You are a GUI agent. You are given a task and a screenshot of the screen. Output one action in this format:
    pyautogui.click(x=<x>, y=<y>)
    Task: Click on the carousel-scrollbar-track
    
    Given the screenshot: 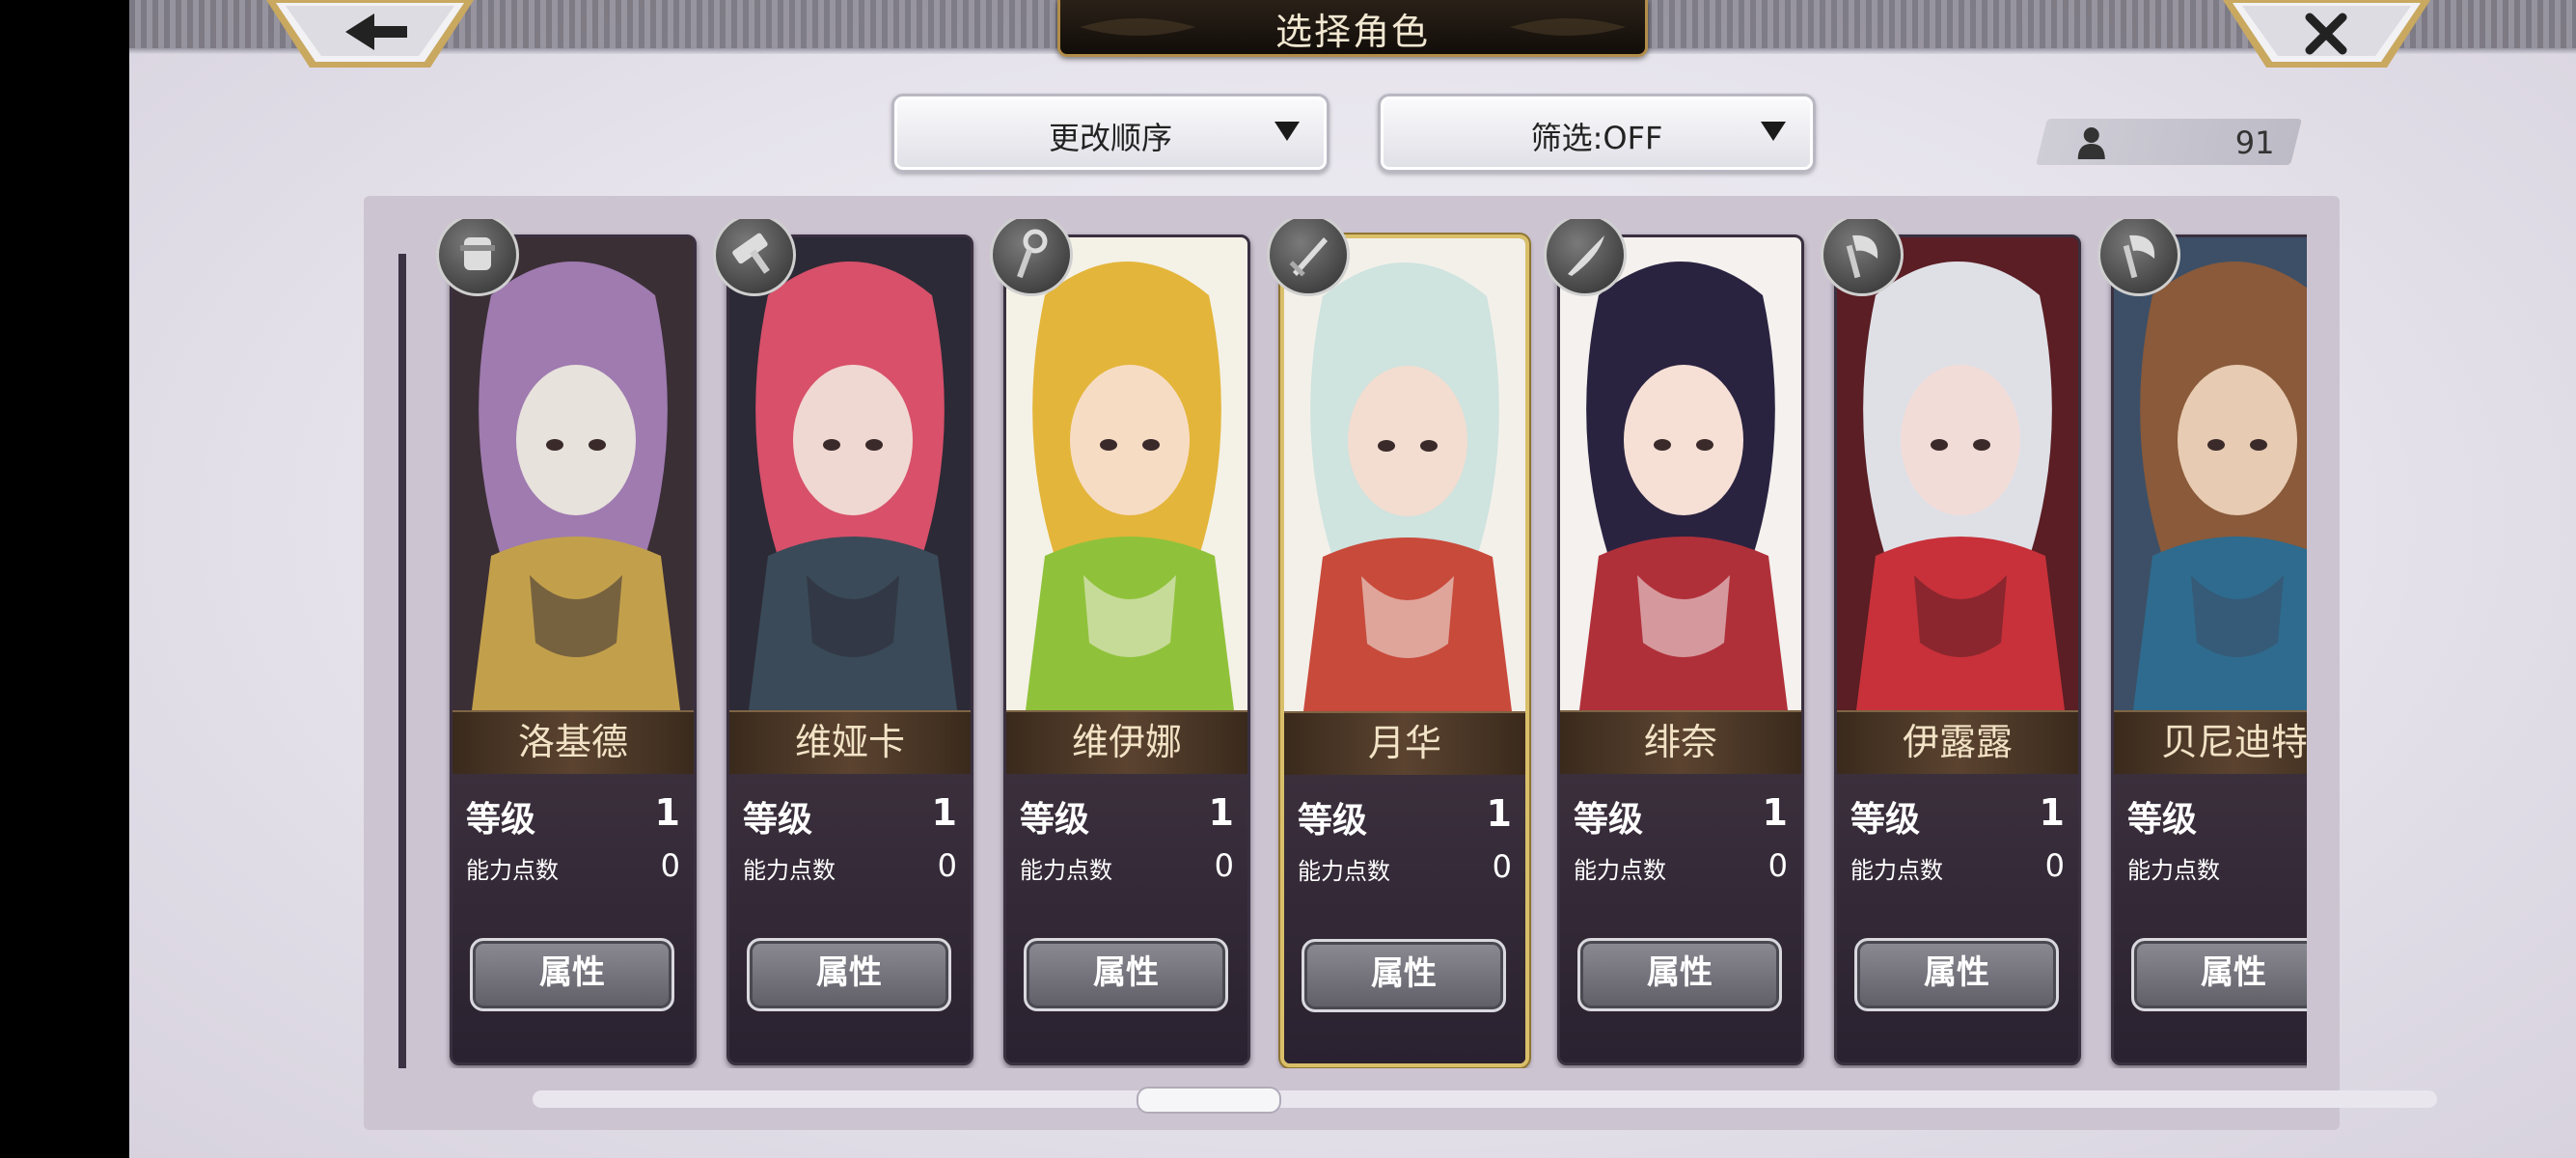 What is the action you would take?
    pyautogui.click(x=1485, y=1099)
    